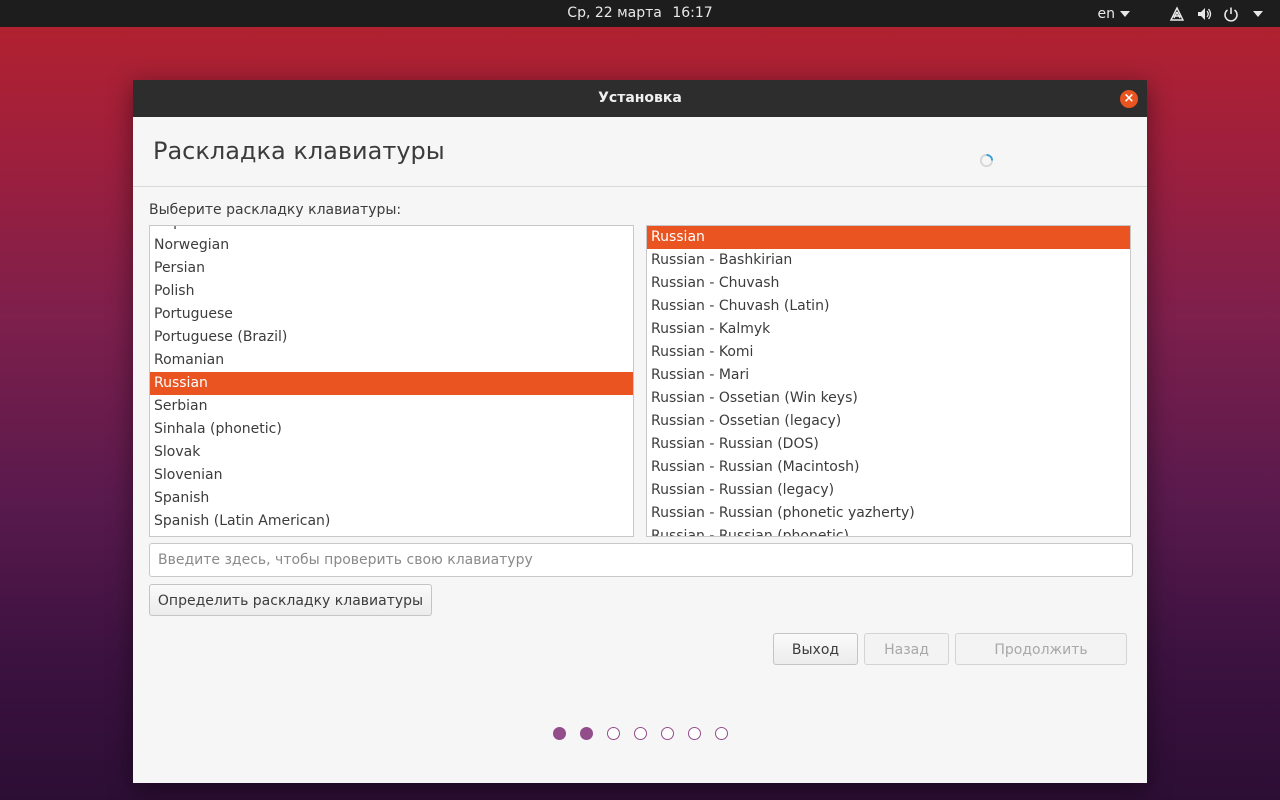 This screenshot has width=1280, height=800. I want to click on layout-prompt: Выберите раскладку клавиатуры:, so click(275, 210).